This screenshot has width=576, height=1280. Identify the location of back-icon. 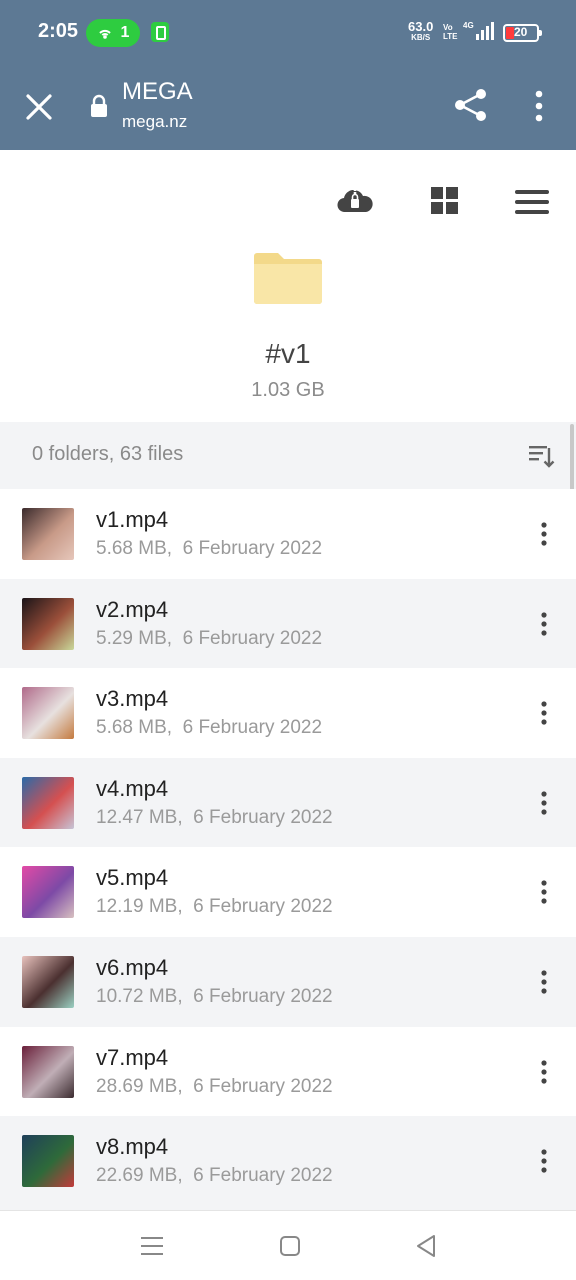
(426, 1246).